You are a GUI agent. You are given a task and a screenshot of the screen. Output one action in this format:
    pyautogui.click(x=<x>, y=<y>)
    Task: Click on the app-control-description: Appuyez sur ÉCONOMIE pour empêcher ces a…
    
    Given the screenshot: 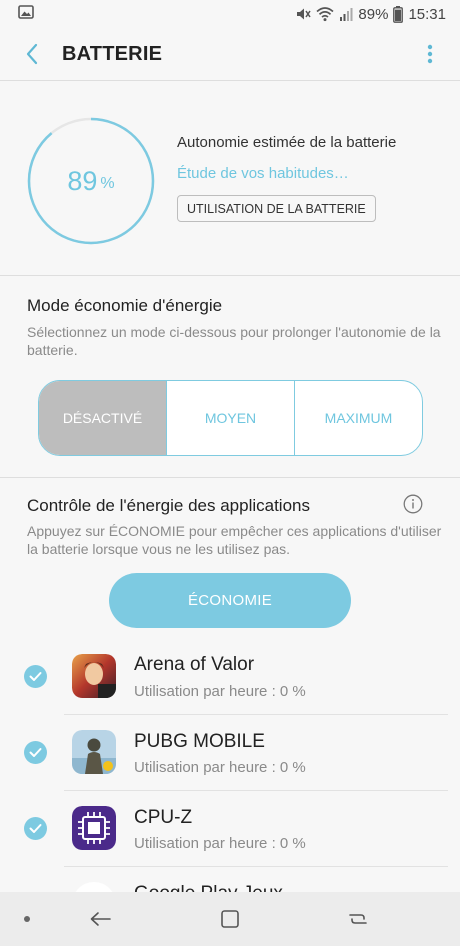 What is the action you would take?
    pyautogui.click(x=234, y=540)
    